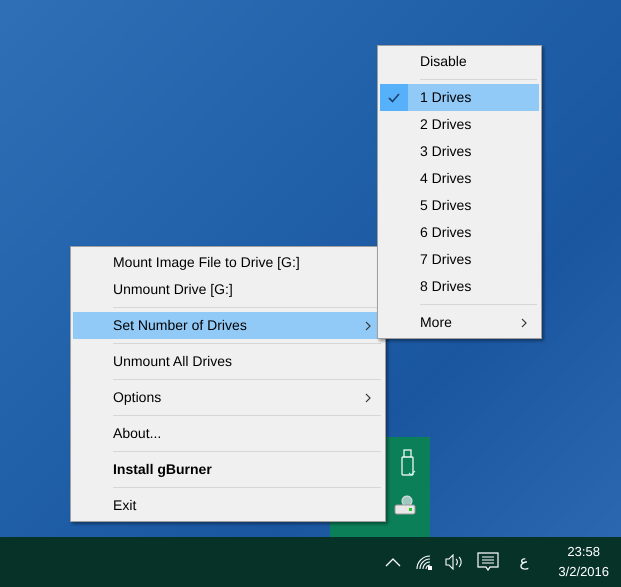 This screenshot has height=587, width=621. I want to click on menu-item: 8 Drives, so click(459, 286).